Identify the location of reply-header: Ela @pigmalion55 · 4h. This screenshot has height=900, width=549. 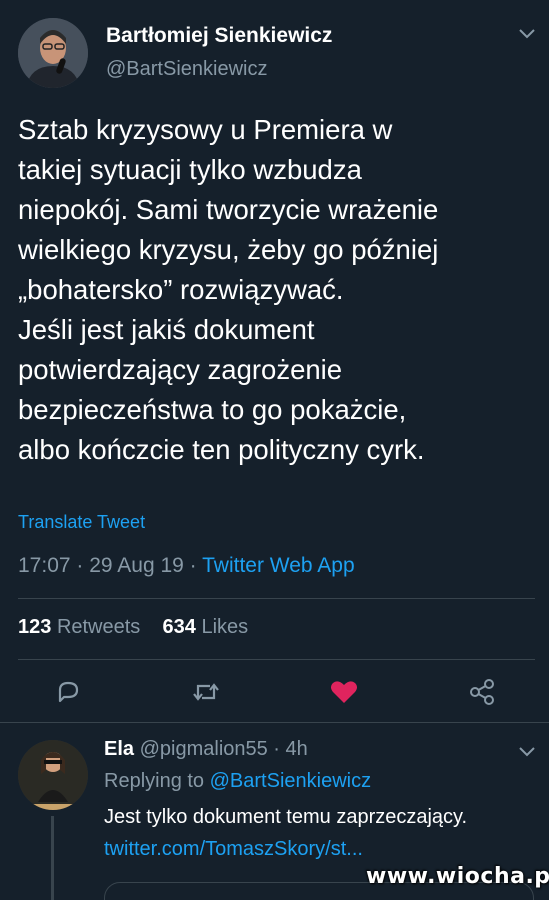
(206, 749).